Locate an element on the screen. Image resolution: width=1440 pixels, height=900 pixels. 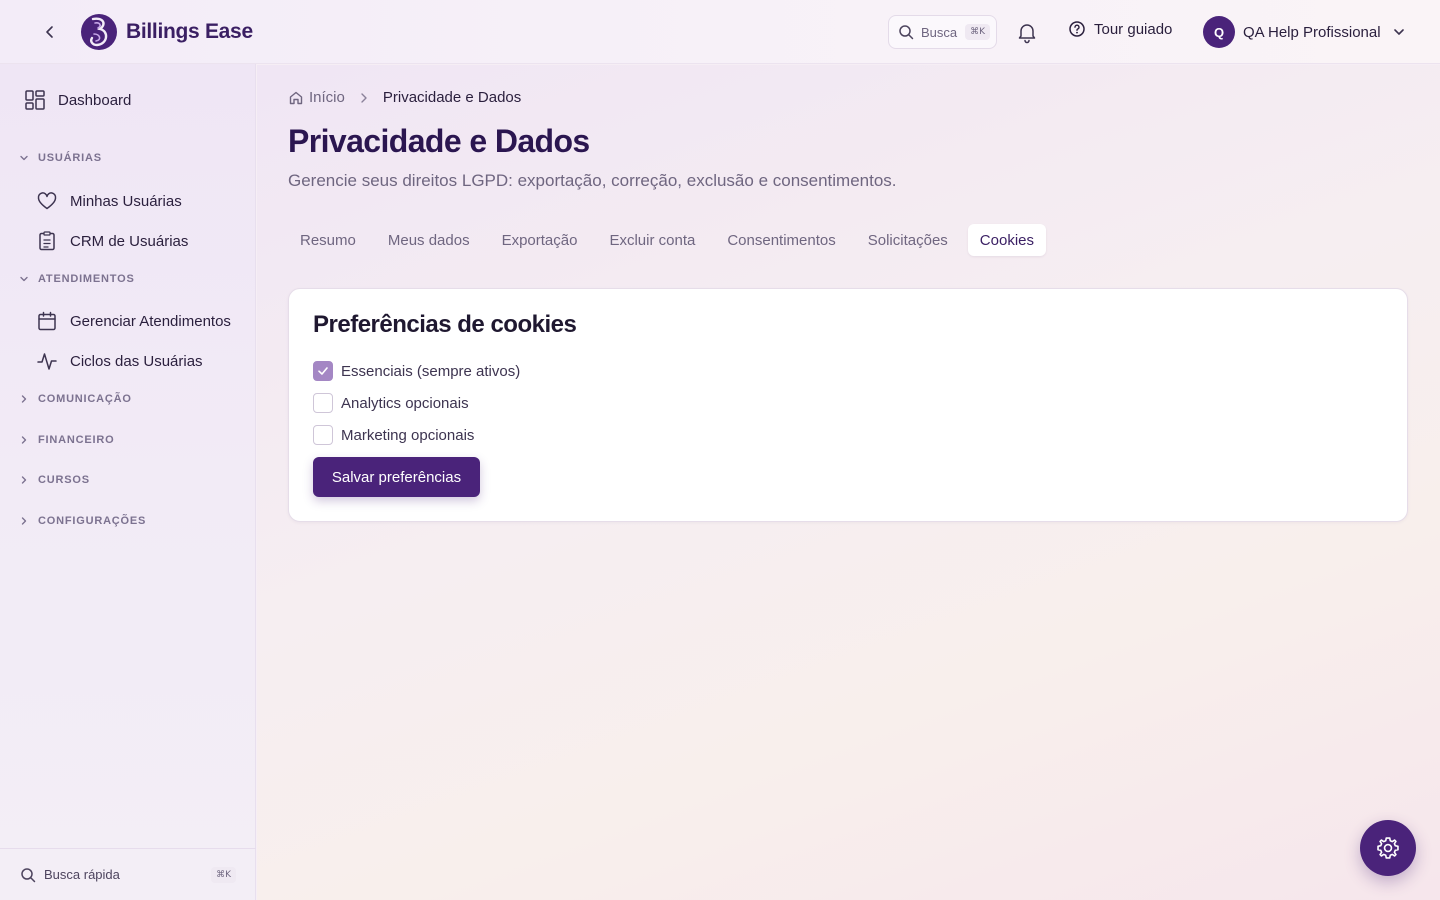
checkbox-analytics is located at coordinates (323, 403).